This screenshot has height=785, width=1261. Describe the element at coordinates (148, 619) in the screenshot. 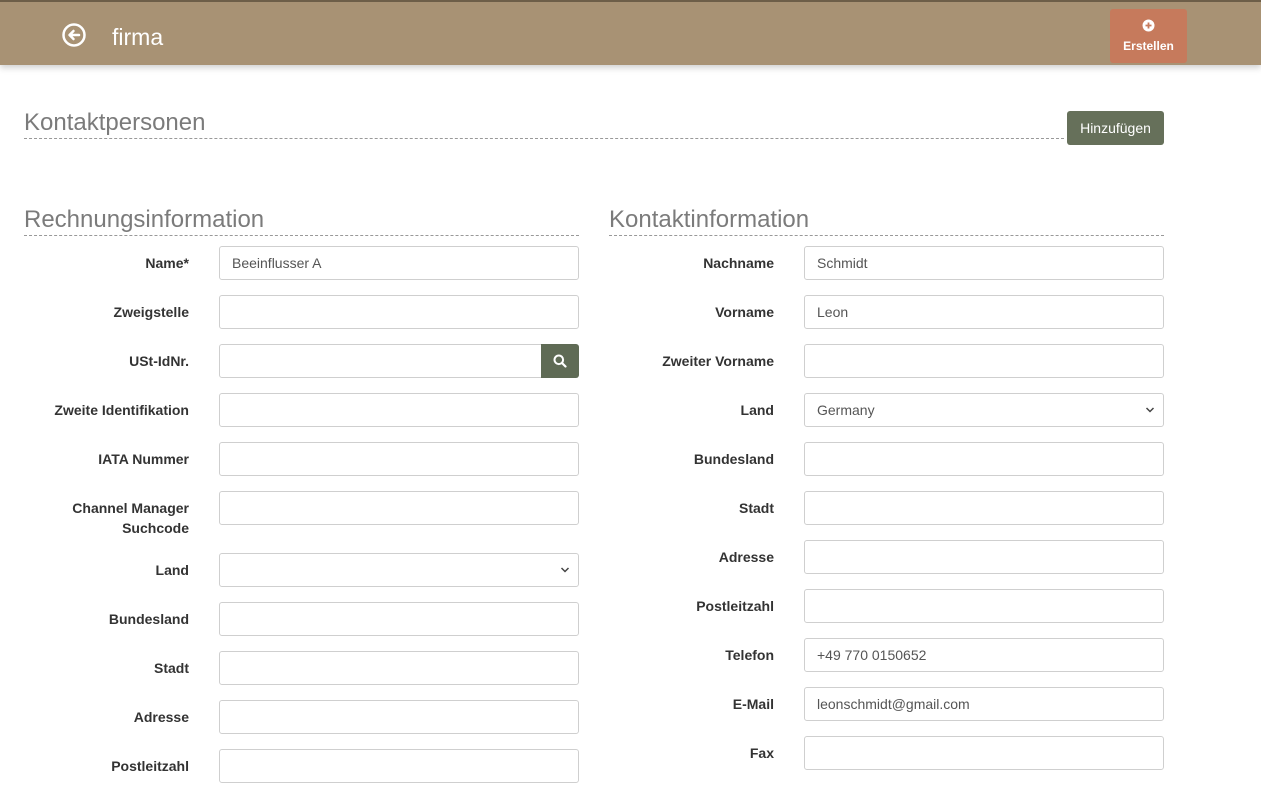

I see `billing-state-label: Bundesland` at that location.